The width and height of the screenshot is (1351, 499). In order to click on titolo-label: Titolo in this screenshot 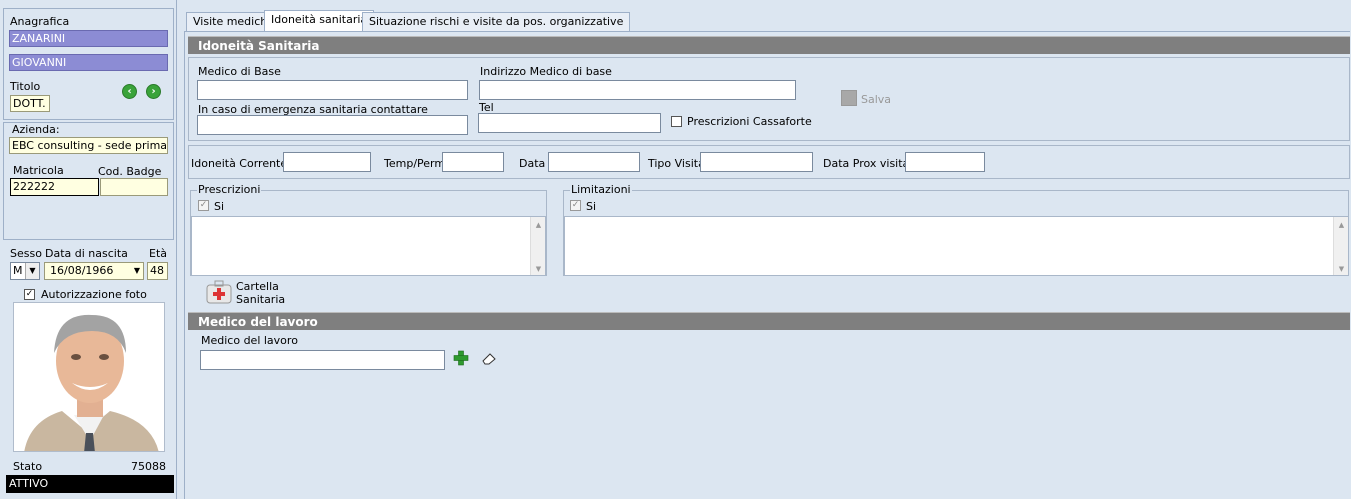, I will do `click(25, 86)`.